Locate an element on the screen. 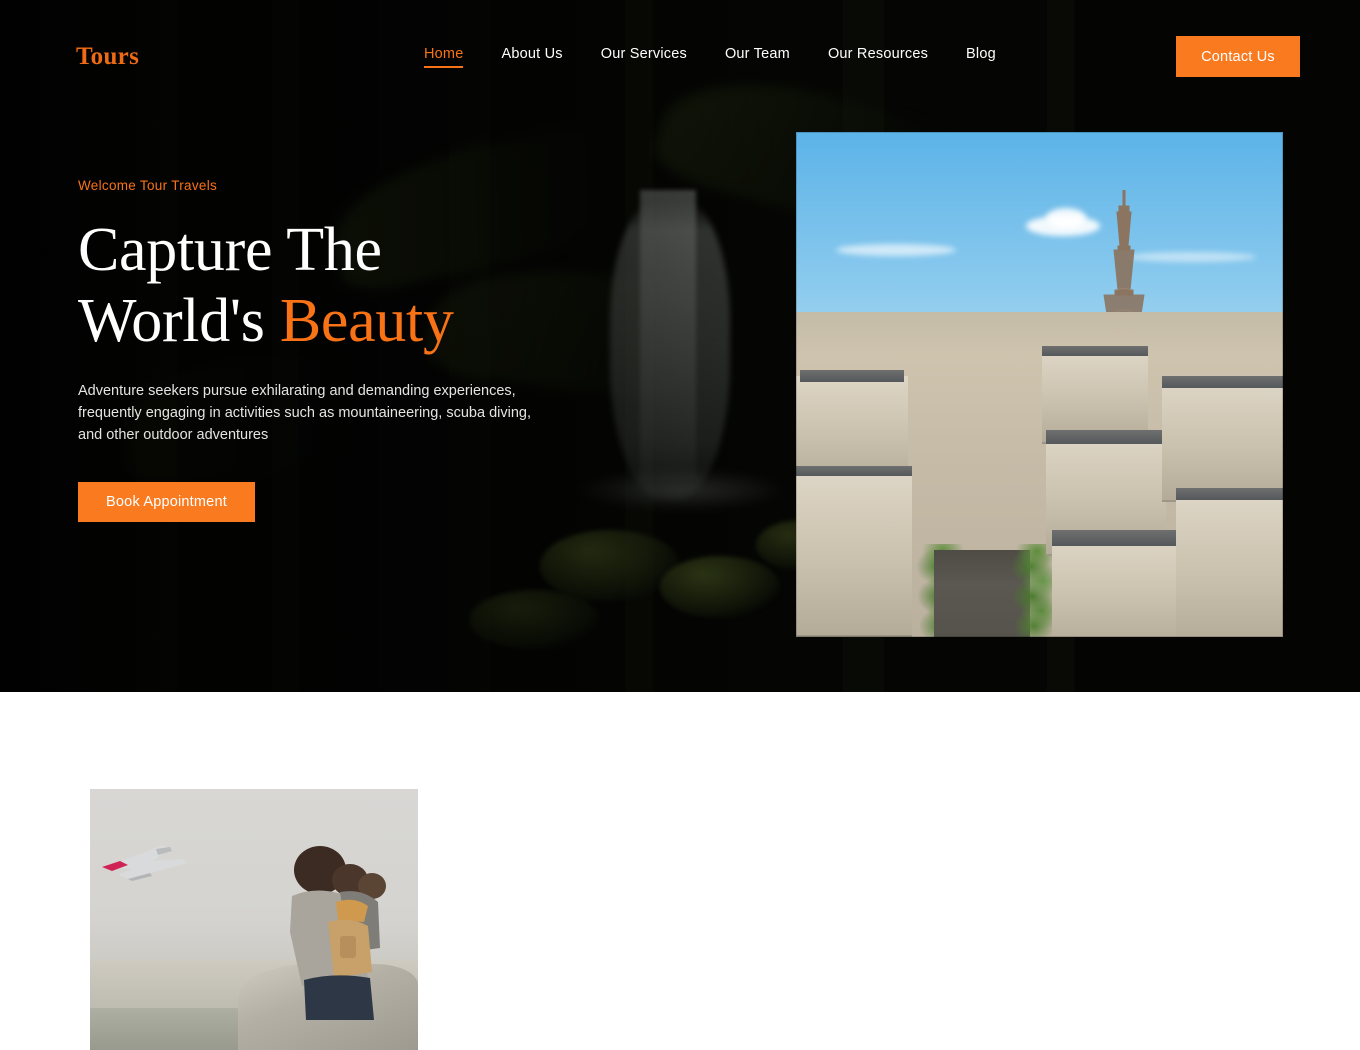 This screenshot has height=1050, width=1360. airplane-icon is located at coordinates (145, 863).